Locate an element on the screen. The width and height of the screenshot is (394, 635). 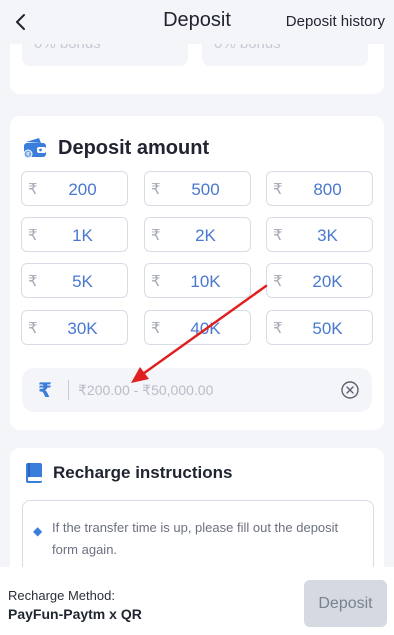
amount-value: 40K is located at coordinates (205, 328).